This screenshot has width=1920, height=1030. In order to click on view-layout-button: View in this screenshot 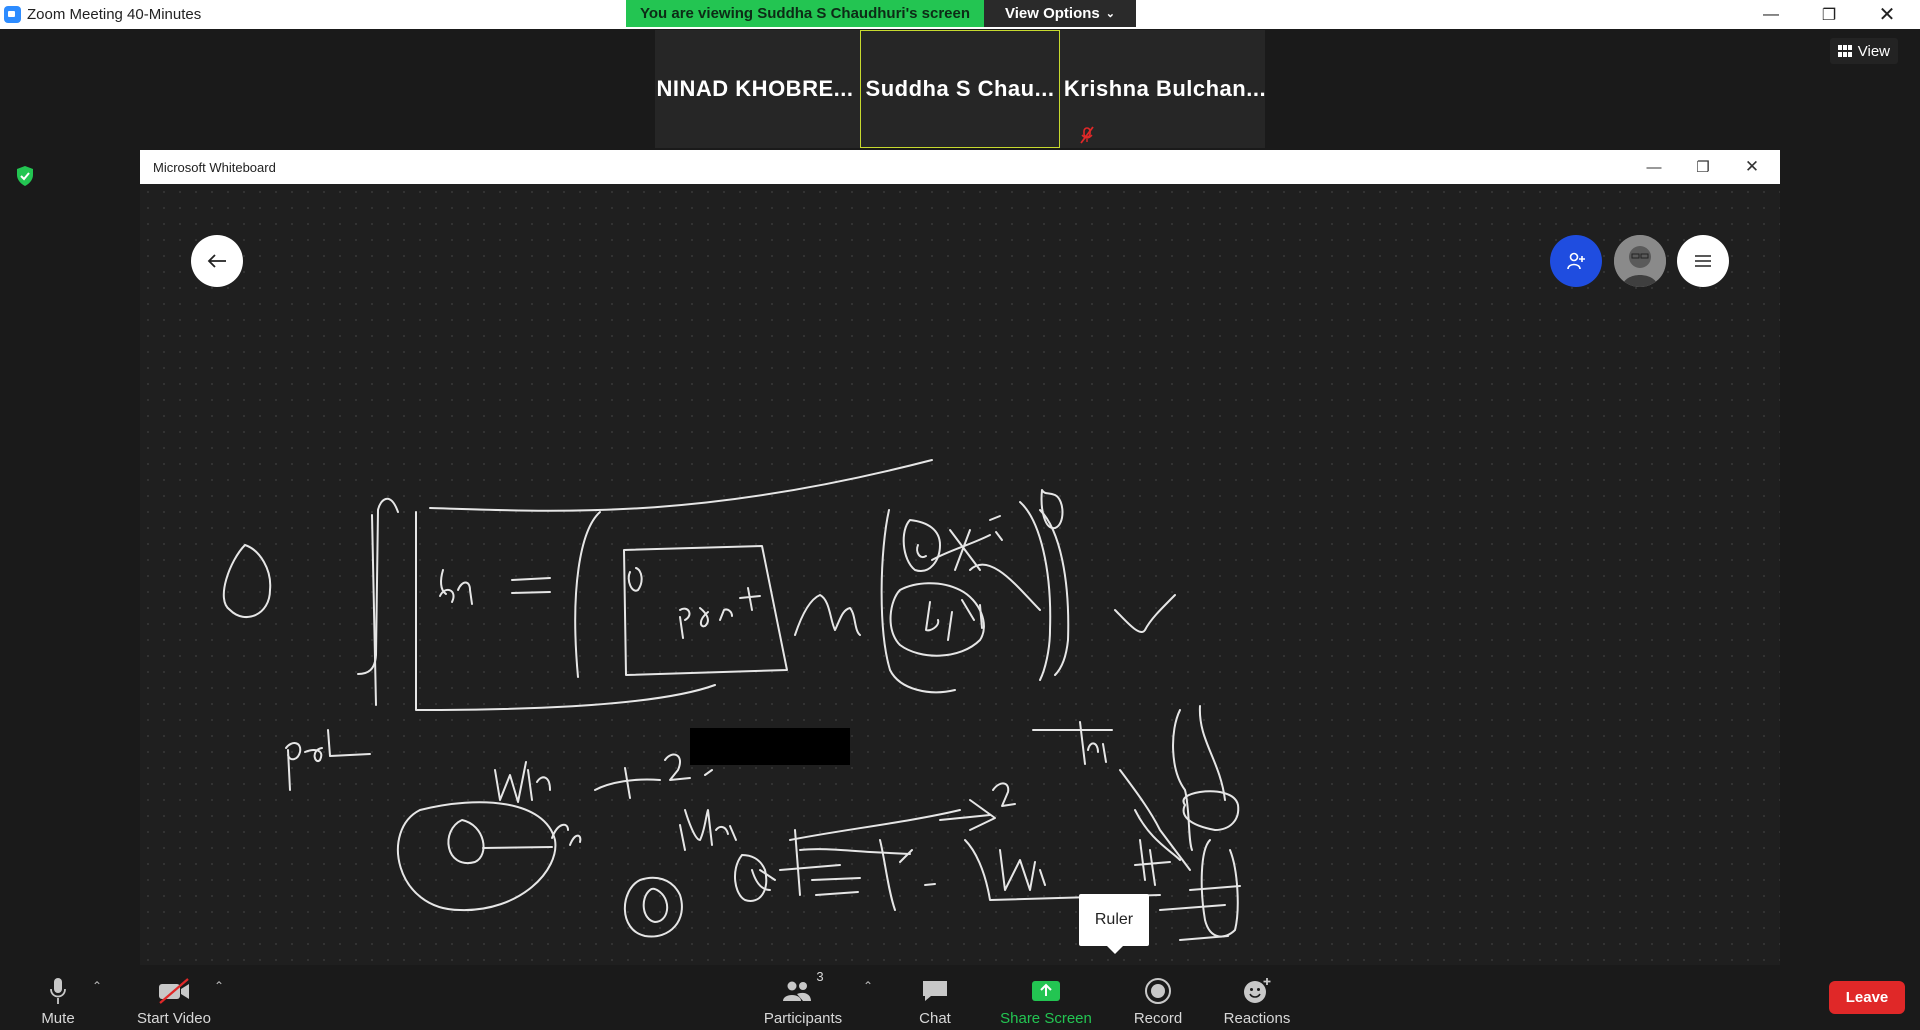, I will do `click(1863, 51)`.